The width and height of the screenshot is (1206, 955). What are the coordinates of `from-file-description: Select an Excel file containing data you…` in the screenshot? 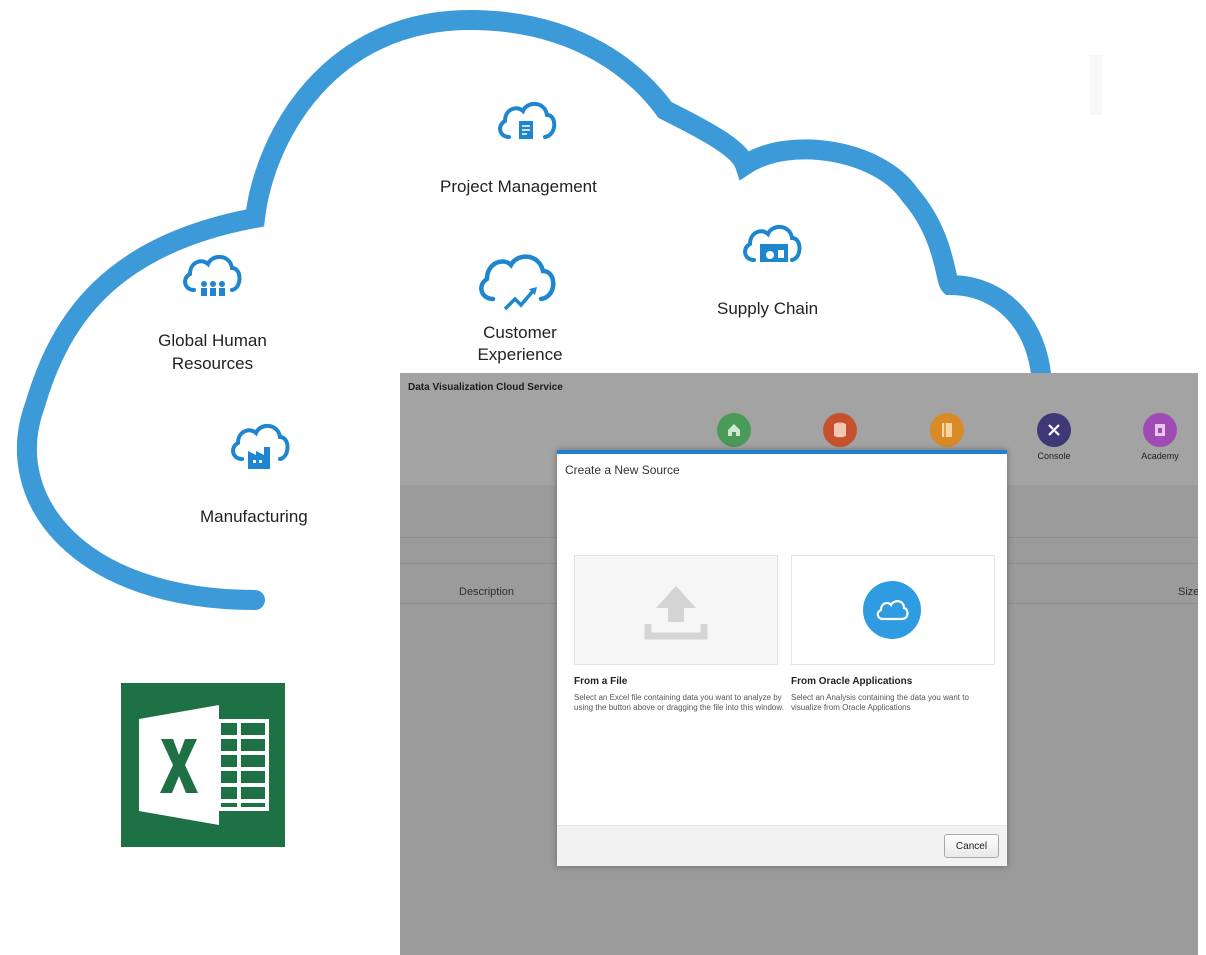 It's located at (679, 702).